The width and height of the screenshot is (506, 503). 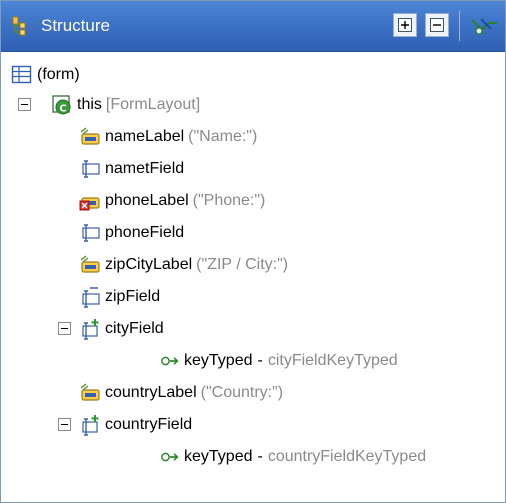 What do you see at coordinates (147, 200) in the screenshot?
I see `tree-item-label: phoneLabel` at bounding box center [147, 200].